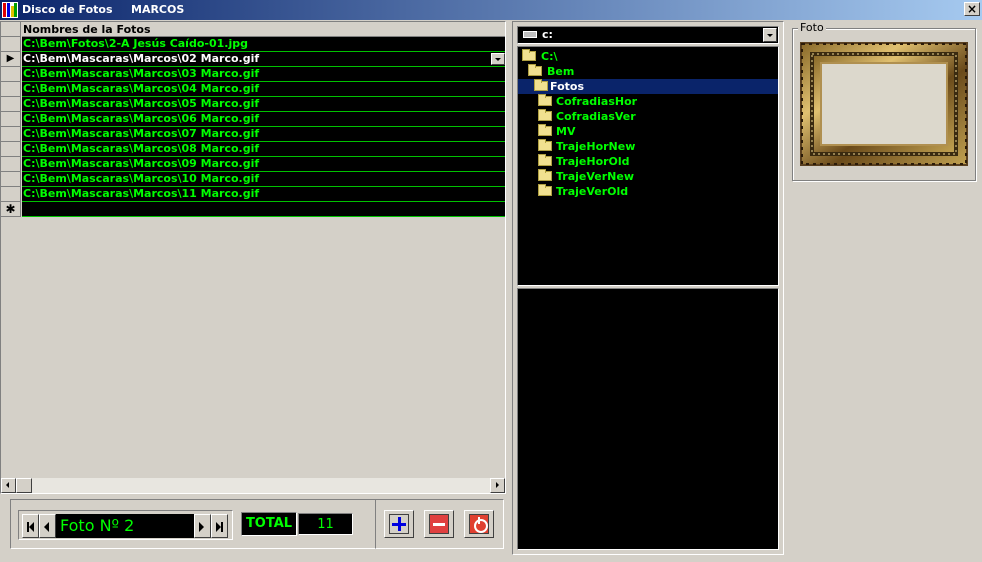 The width and height of the screenshot is (982, 562). I want to click on actions-panel, so click(439, 524).